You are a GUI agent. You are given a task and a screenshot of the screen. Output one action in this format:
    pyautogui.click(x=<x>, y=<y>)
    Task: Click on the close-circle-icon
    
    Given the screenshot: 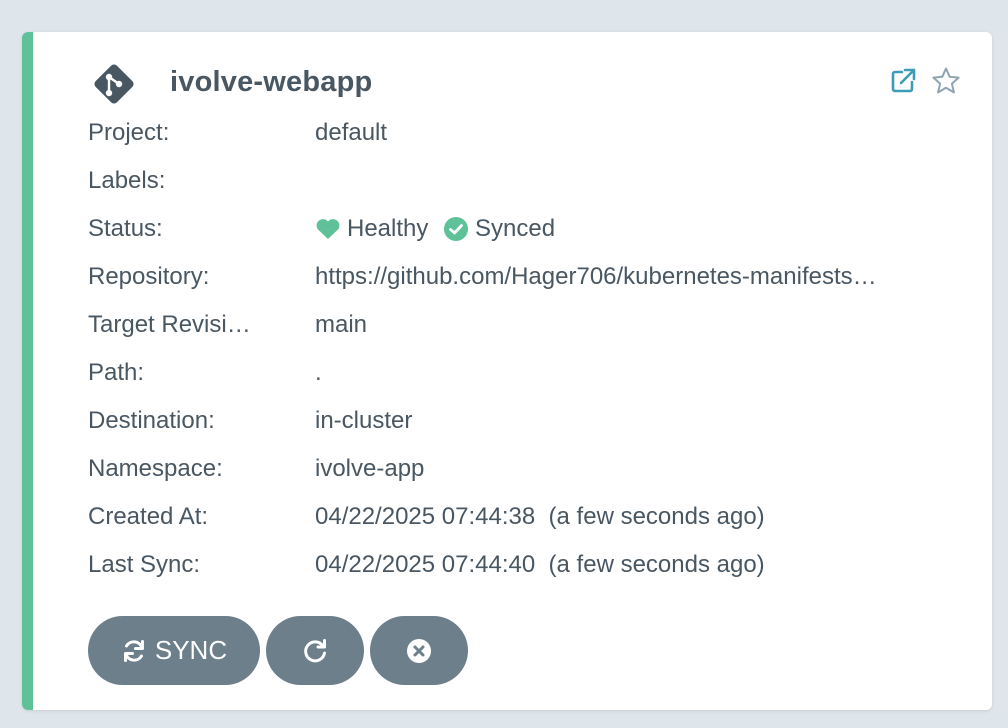 What is the action you would take?
    pyautogui.click(x=419, y=650)
    